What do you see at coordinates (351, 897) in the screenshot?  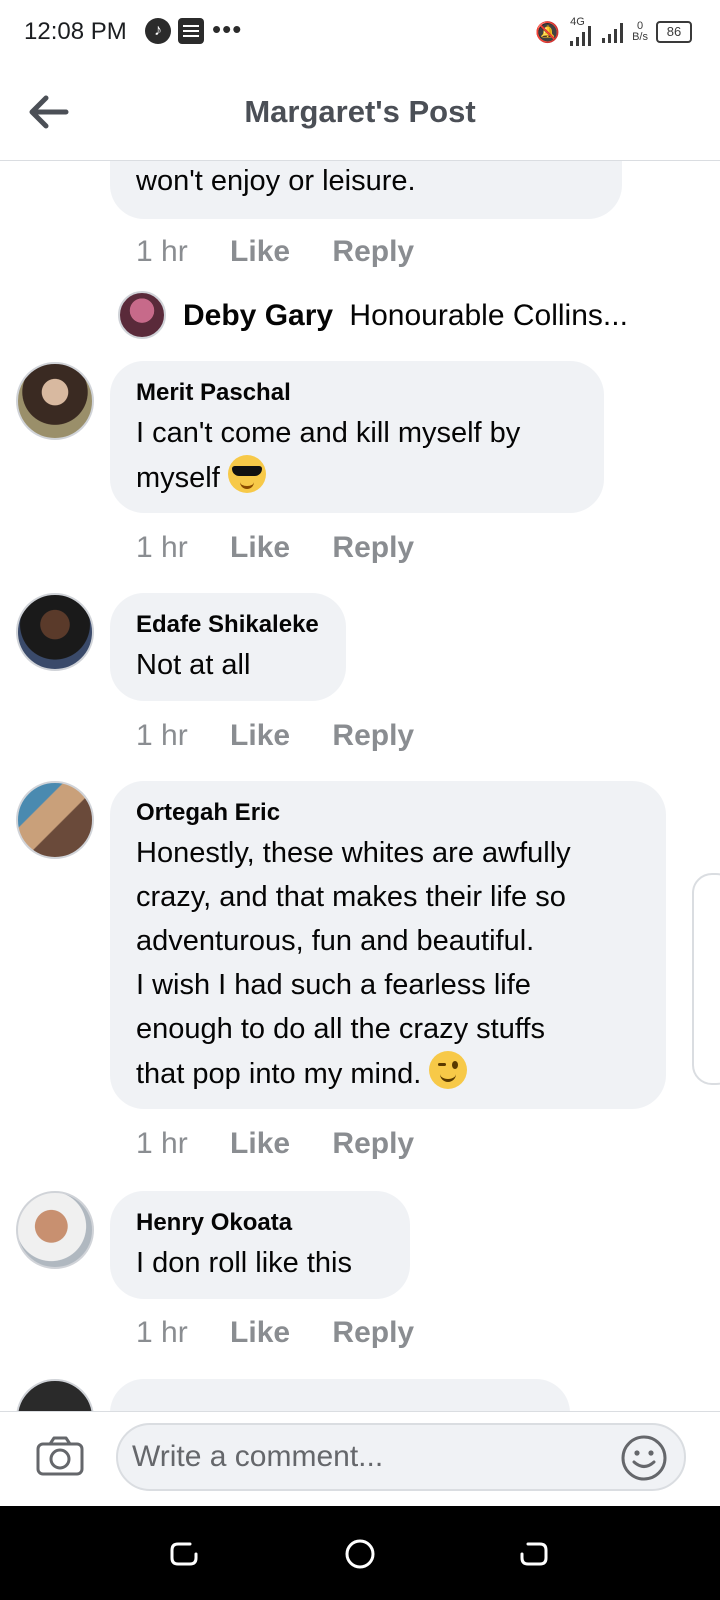 I see `comment-line: crazy, and that makes their life so` at bounding box center [351, 897].